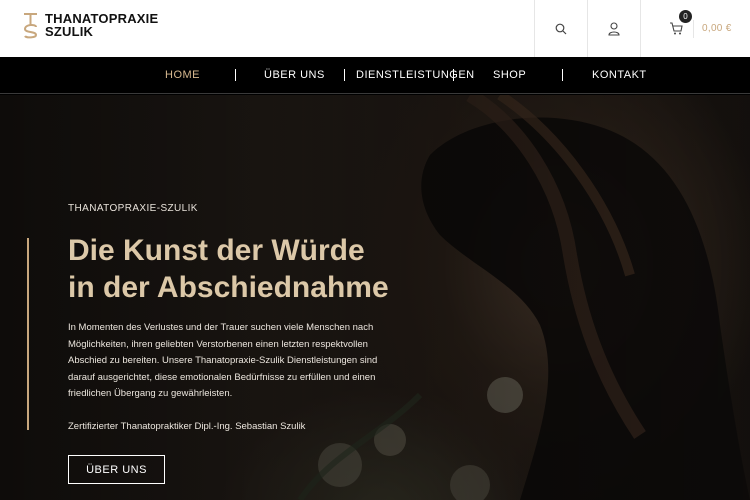  What do you see at coordinates (182, 75) in the screenshot?
I see `nav-home: HOME` at bounding box center [182, 75].